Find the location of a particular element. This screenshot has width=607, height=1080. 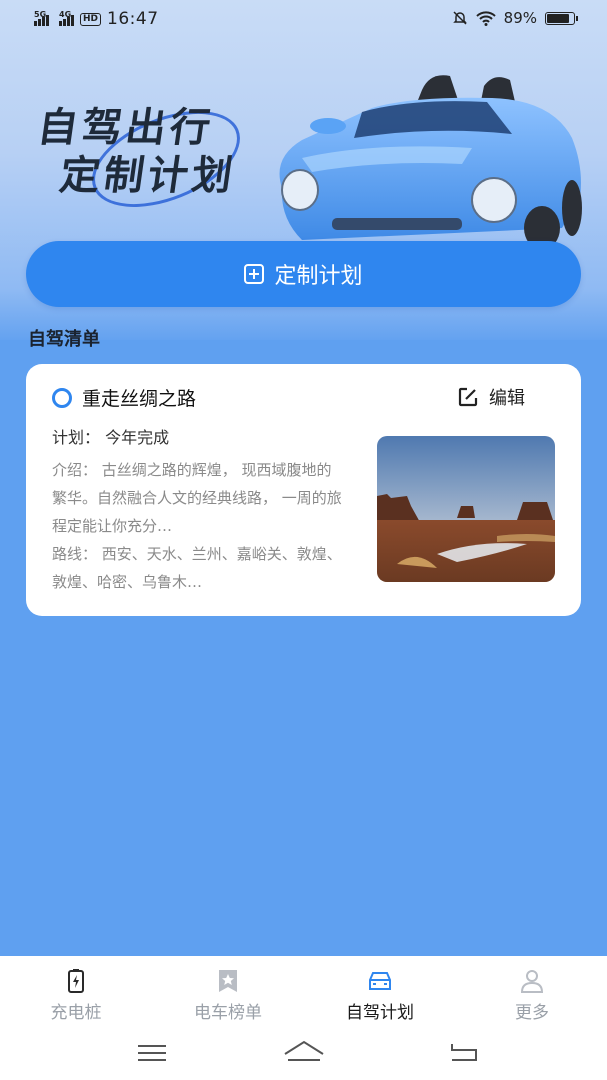

clock: 16:47 is located at coordinates (133, 19).